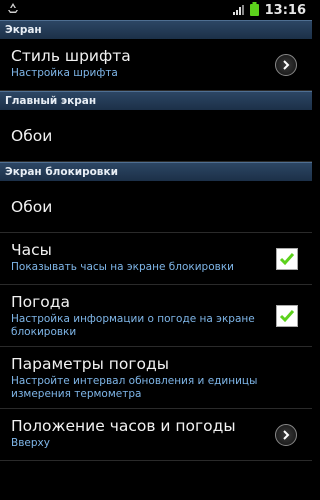  I want to click on status-bar: 13:16, so click(156, 10).